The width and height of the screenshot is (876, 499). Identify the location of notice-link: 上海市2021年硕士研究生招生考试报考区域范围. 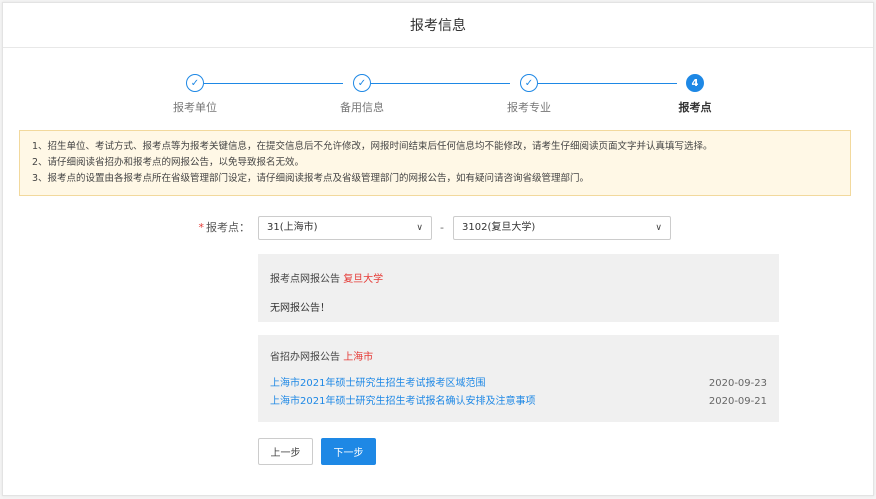
(377, 384).